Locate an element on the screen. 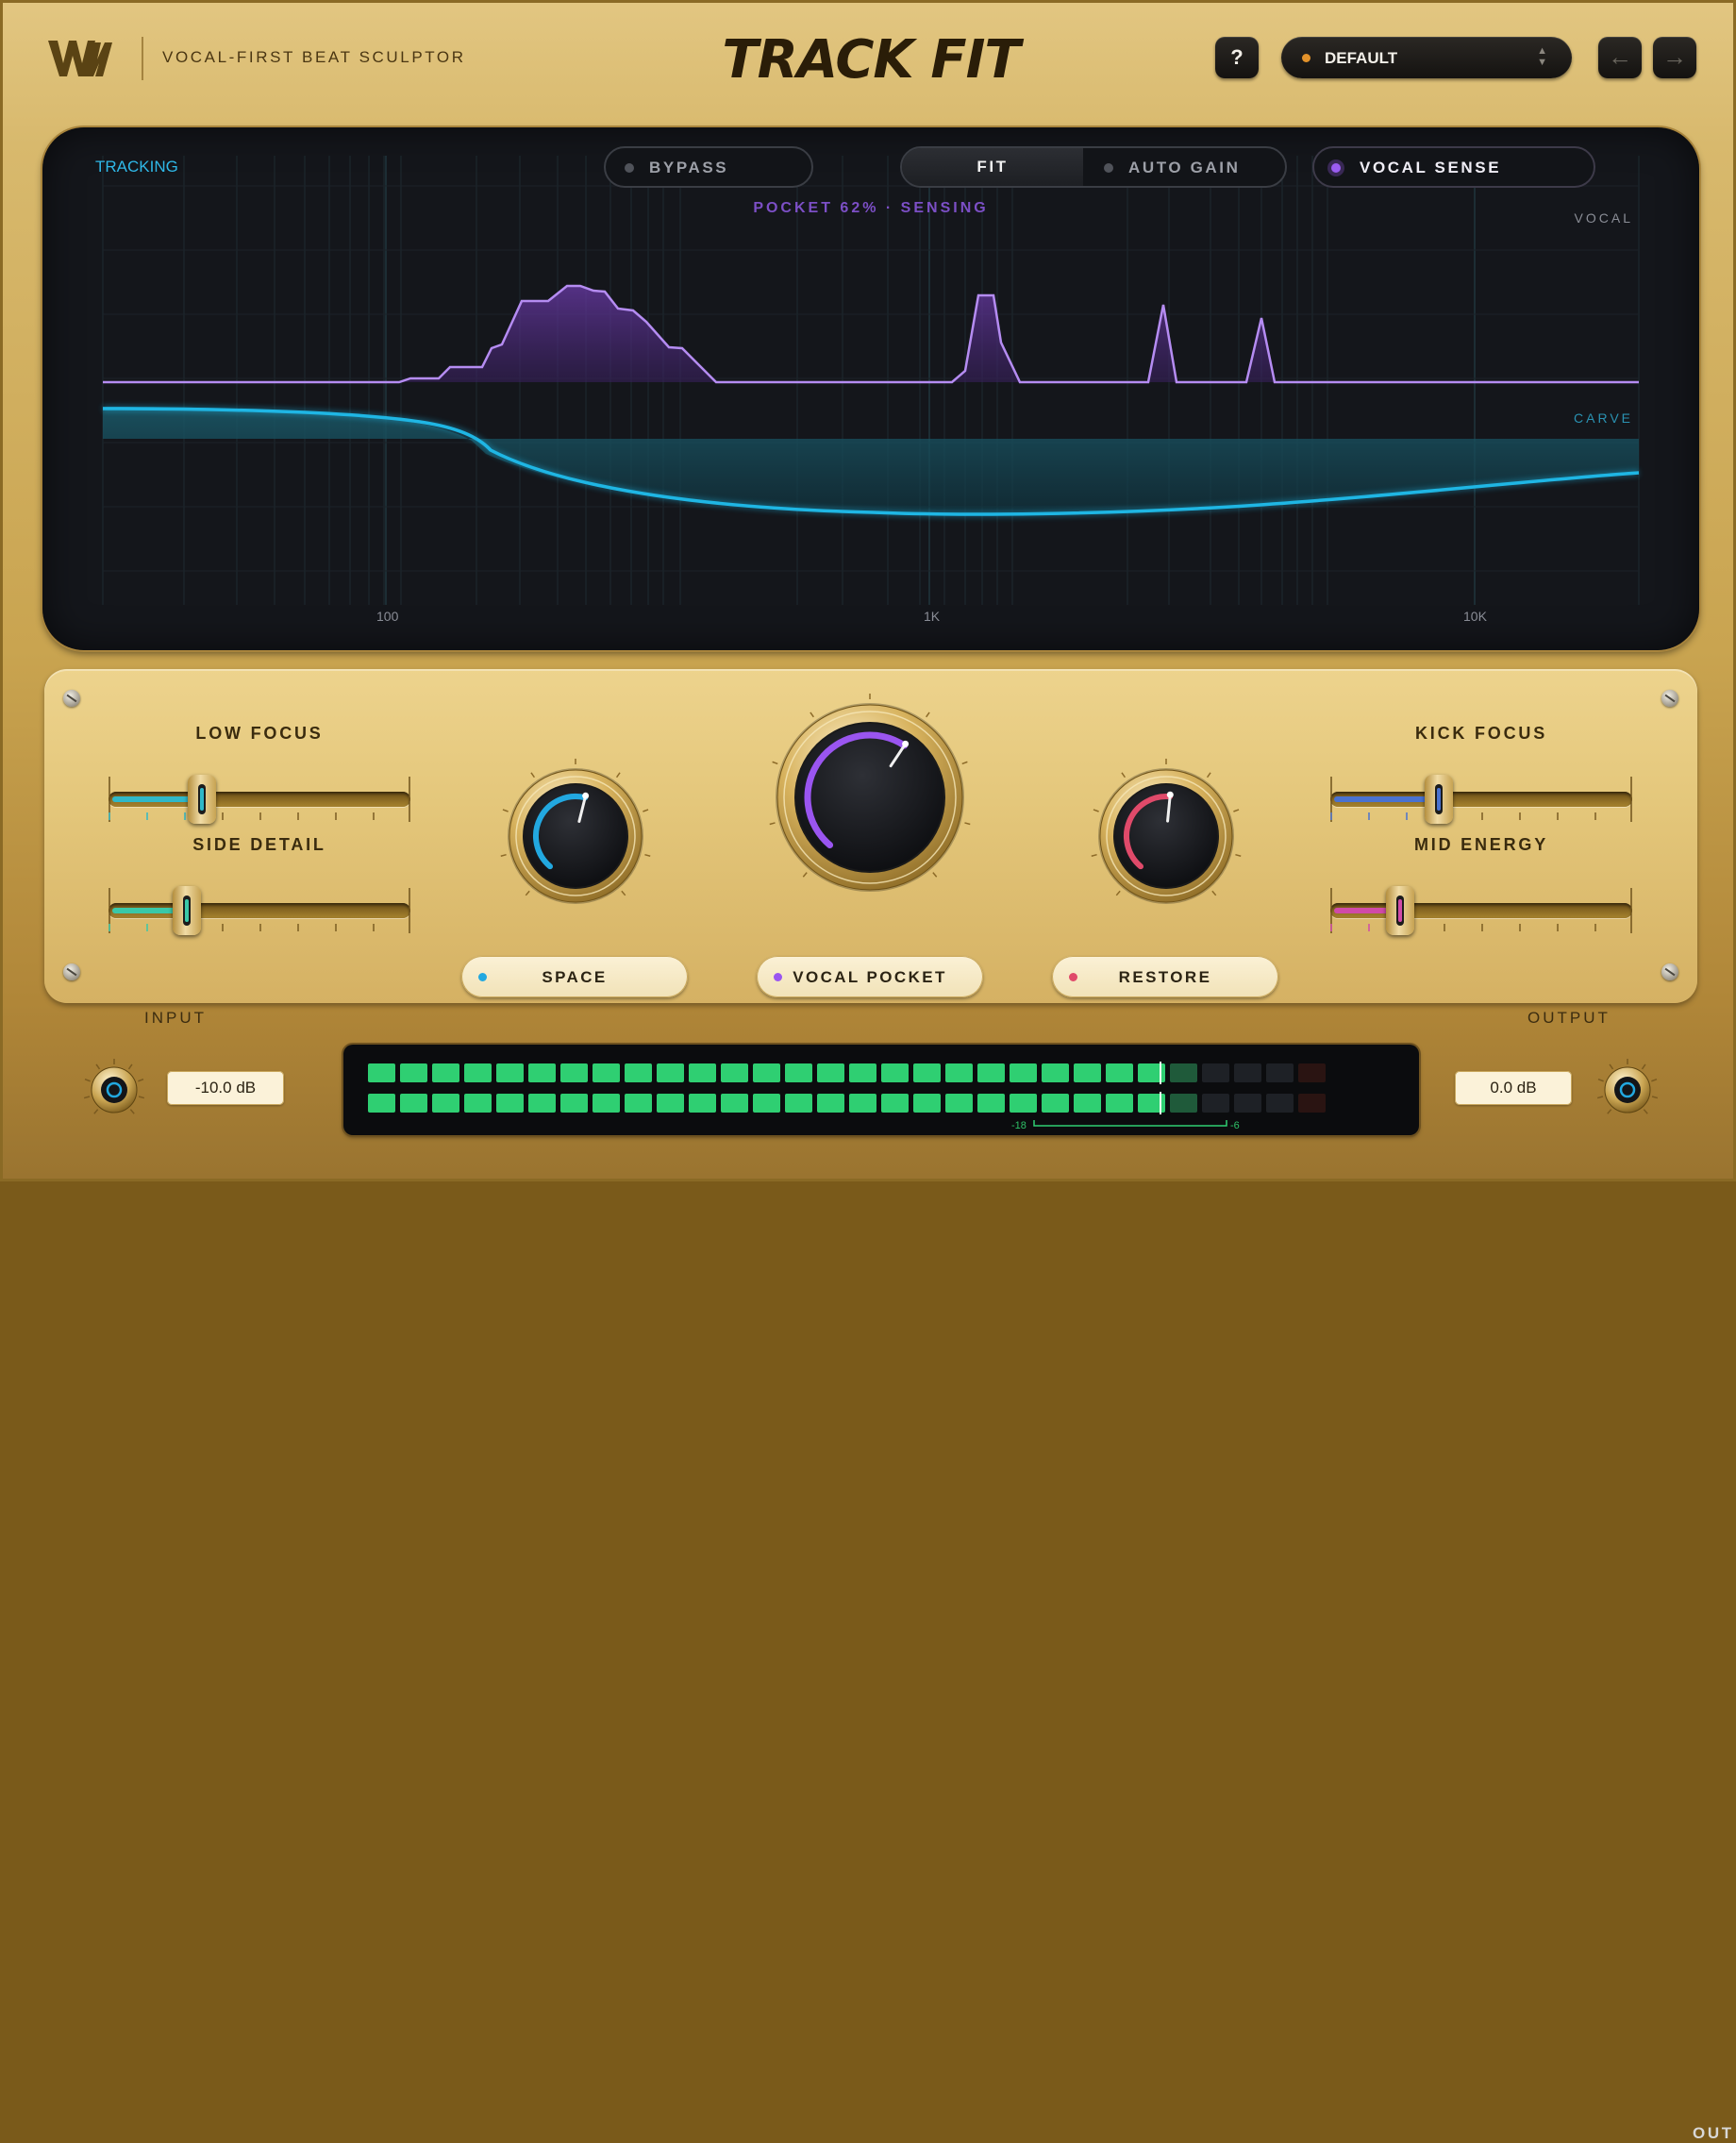 The width and height of the screenshot is (1736, 2143). arrow-left-icon: ← is located at coordinates (1620, 56).